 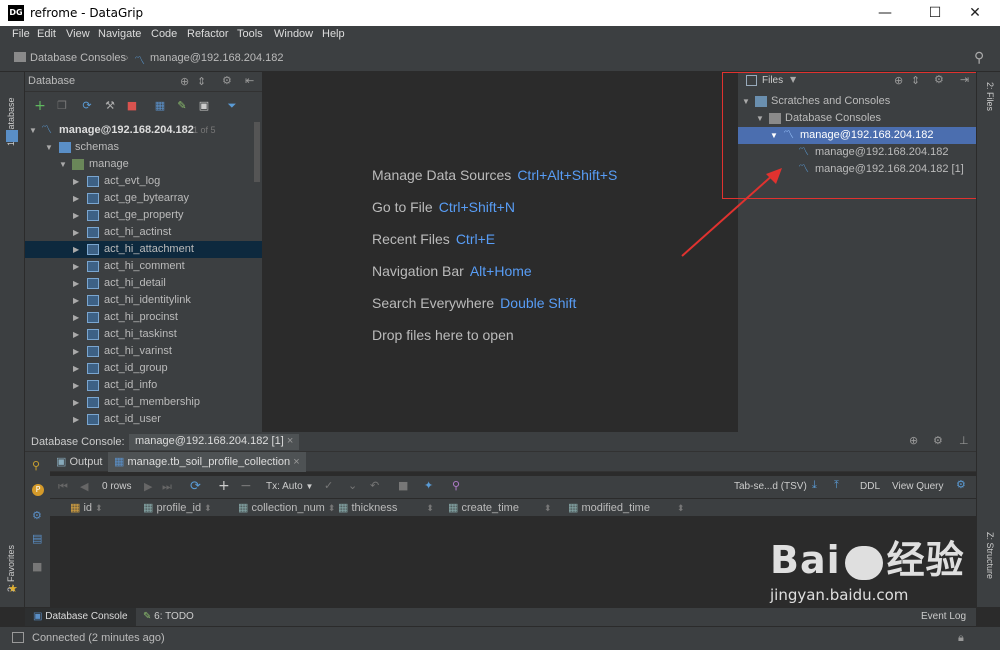 I want to click on menu-navigate: Navigate, so click(x=119, y=34).